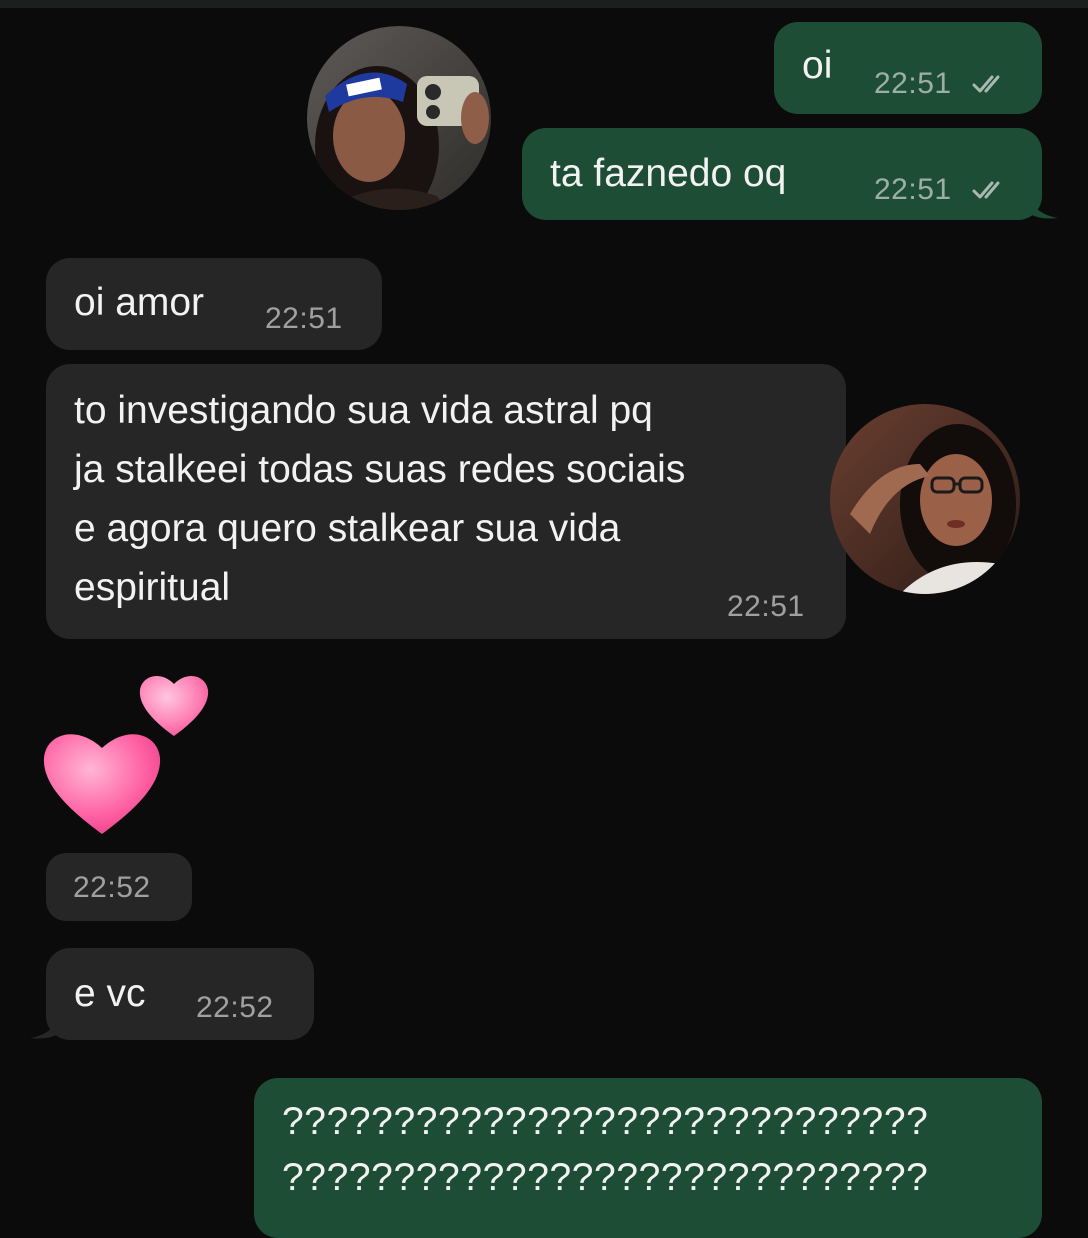 This screenshot has height=1238, width=1088. What do you see at coordinates (380, 469) in the screenshot?
I see `message-line: ja stalkeei todas suas redes sociais` at bounding box center [380, 469].